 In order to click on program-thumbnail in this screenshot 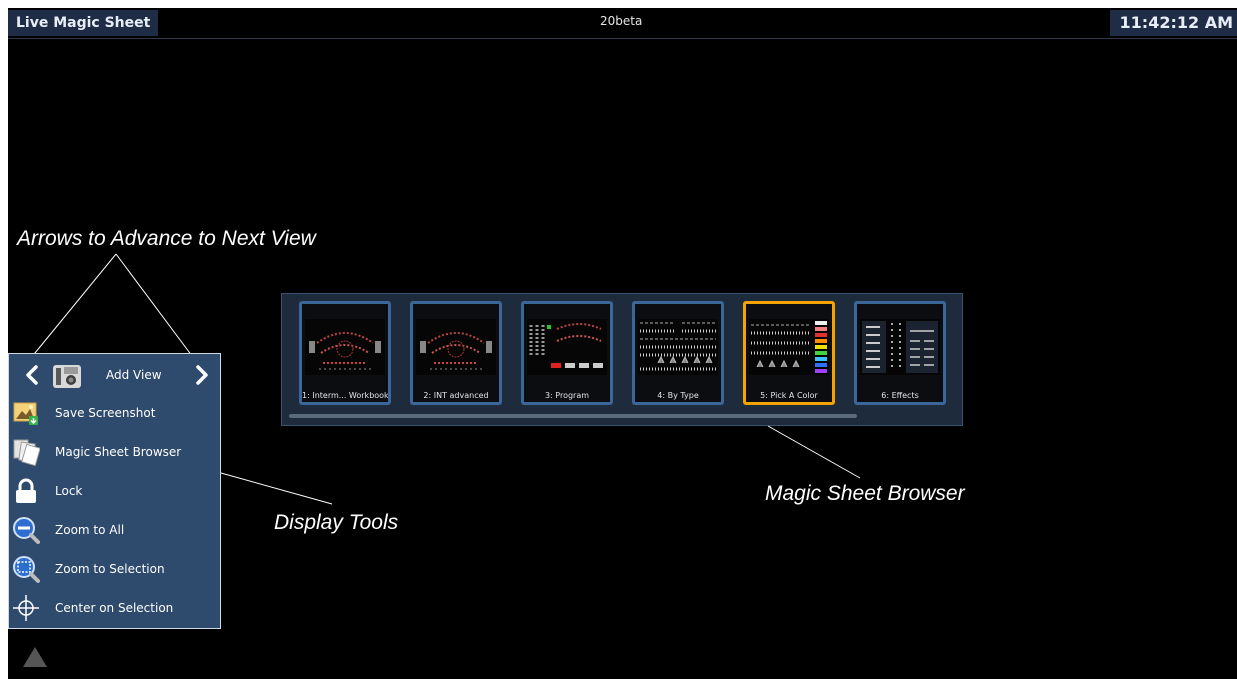, I will do `click(567, 347)`.